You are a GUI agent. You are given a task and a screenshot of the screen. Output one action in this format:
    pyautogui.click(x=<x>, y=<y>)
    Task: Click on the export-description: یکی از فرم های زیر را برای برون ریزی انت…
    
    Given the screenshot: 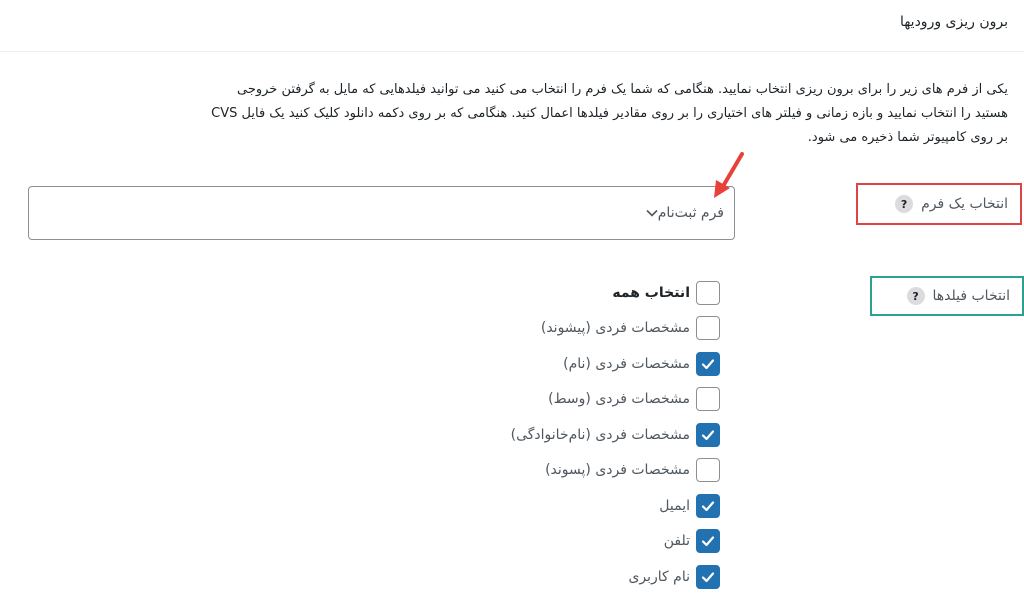 What is the action you would take?
    pyautogui.click(x=508, y=114)
    